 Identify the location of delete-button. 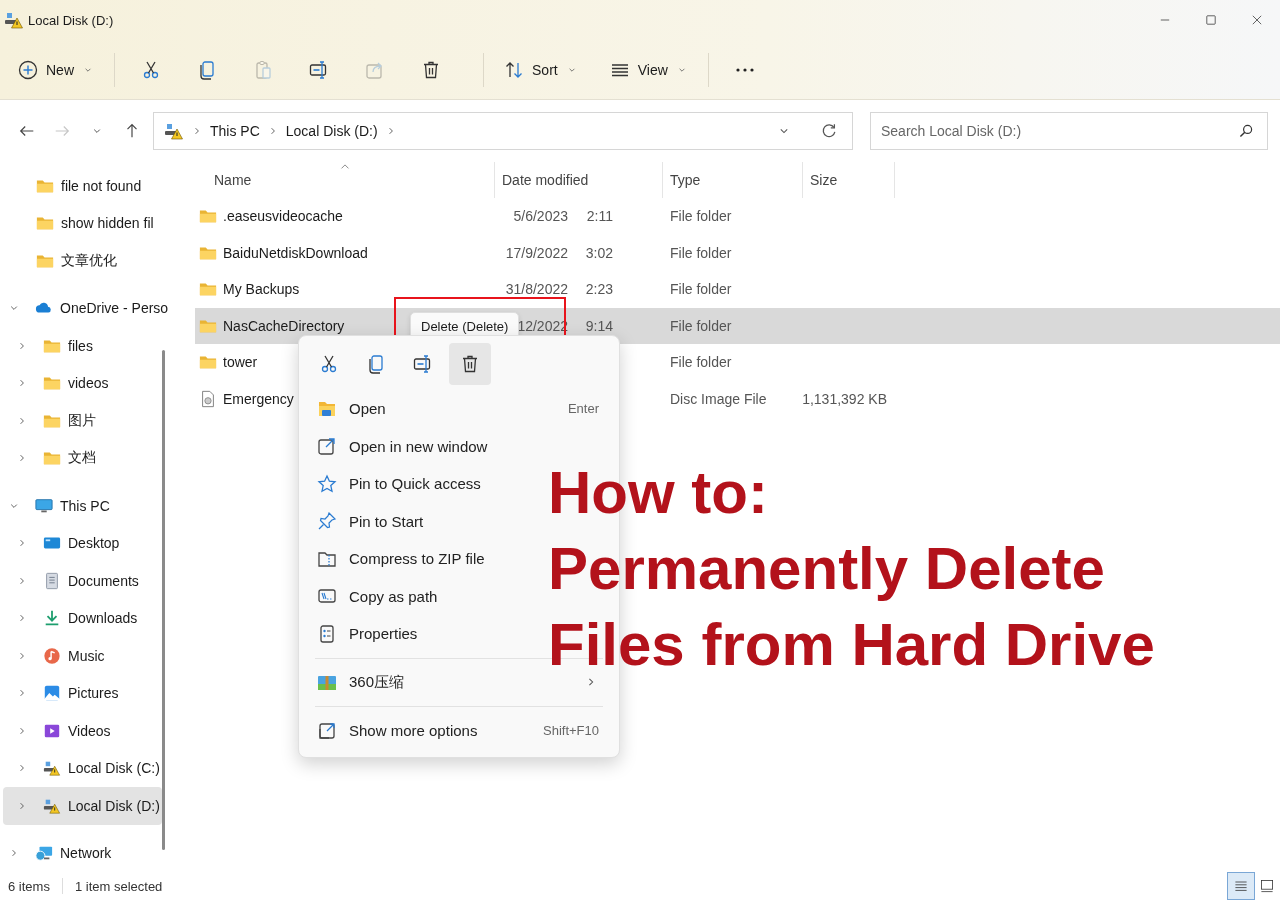
(470, 364).